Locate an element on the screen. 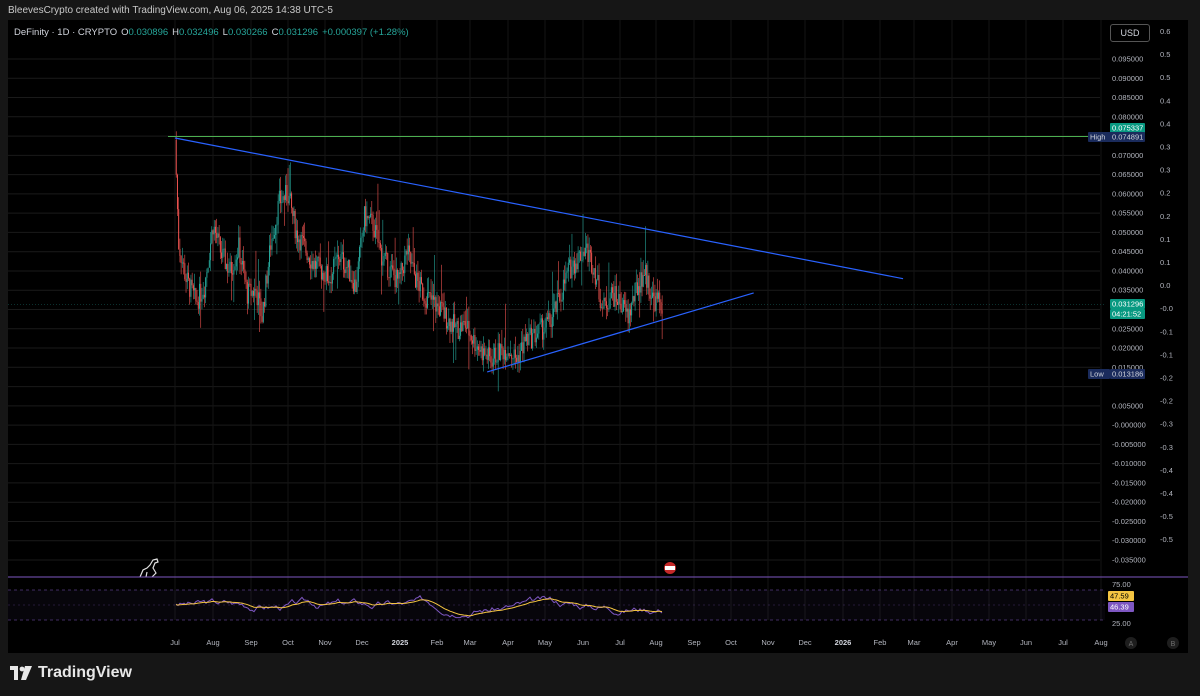  right-axis-label: 0.1 is located at coordinates (1165, 239).